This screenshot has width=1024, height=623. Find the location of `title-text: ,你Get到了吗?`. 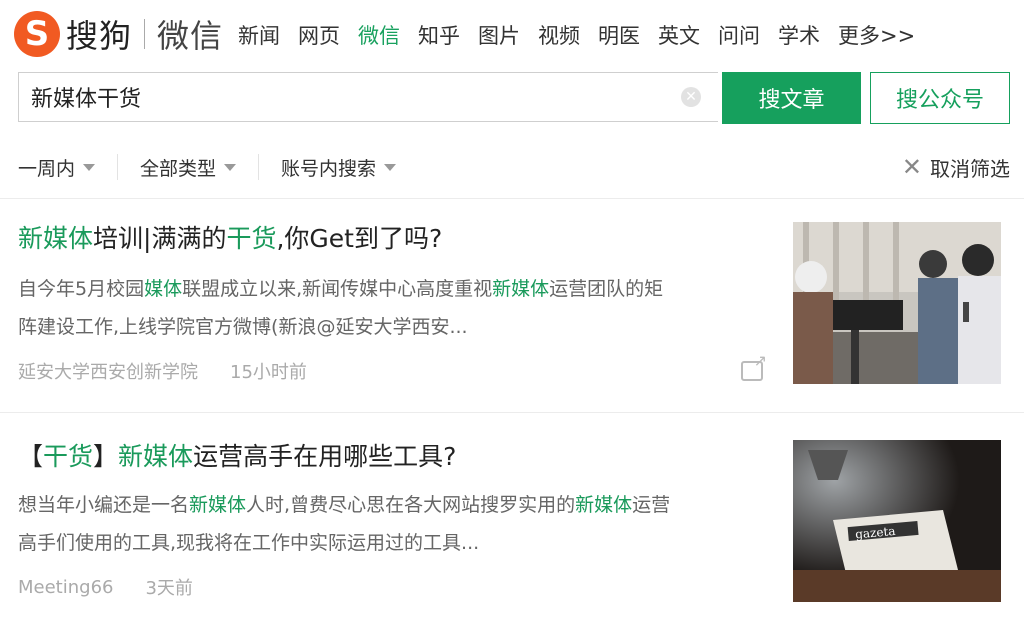

title-text: ,你Get到了吗? is located at coordinates (359, 238).